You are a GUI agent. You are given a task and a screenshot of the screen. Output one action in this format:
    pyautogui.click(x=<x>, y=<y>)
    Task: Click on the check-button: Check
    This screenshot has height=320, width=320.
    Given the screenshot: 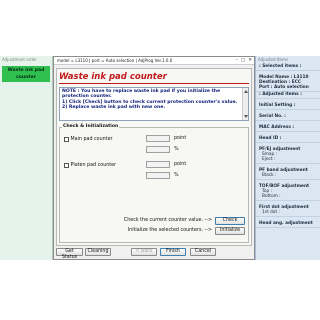 What is the action you would take?
    pyautogui.click(x=230, y=221)
    